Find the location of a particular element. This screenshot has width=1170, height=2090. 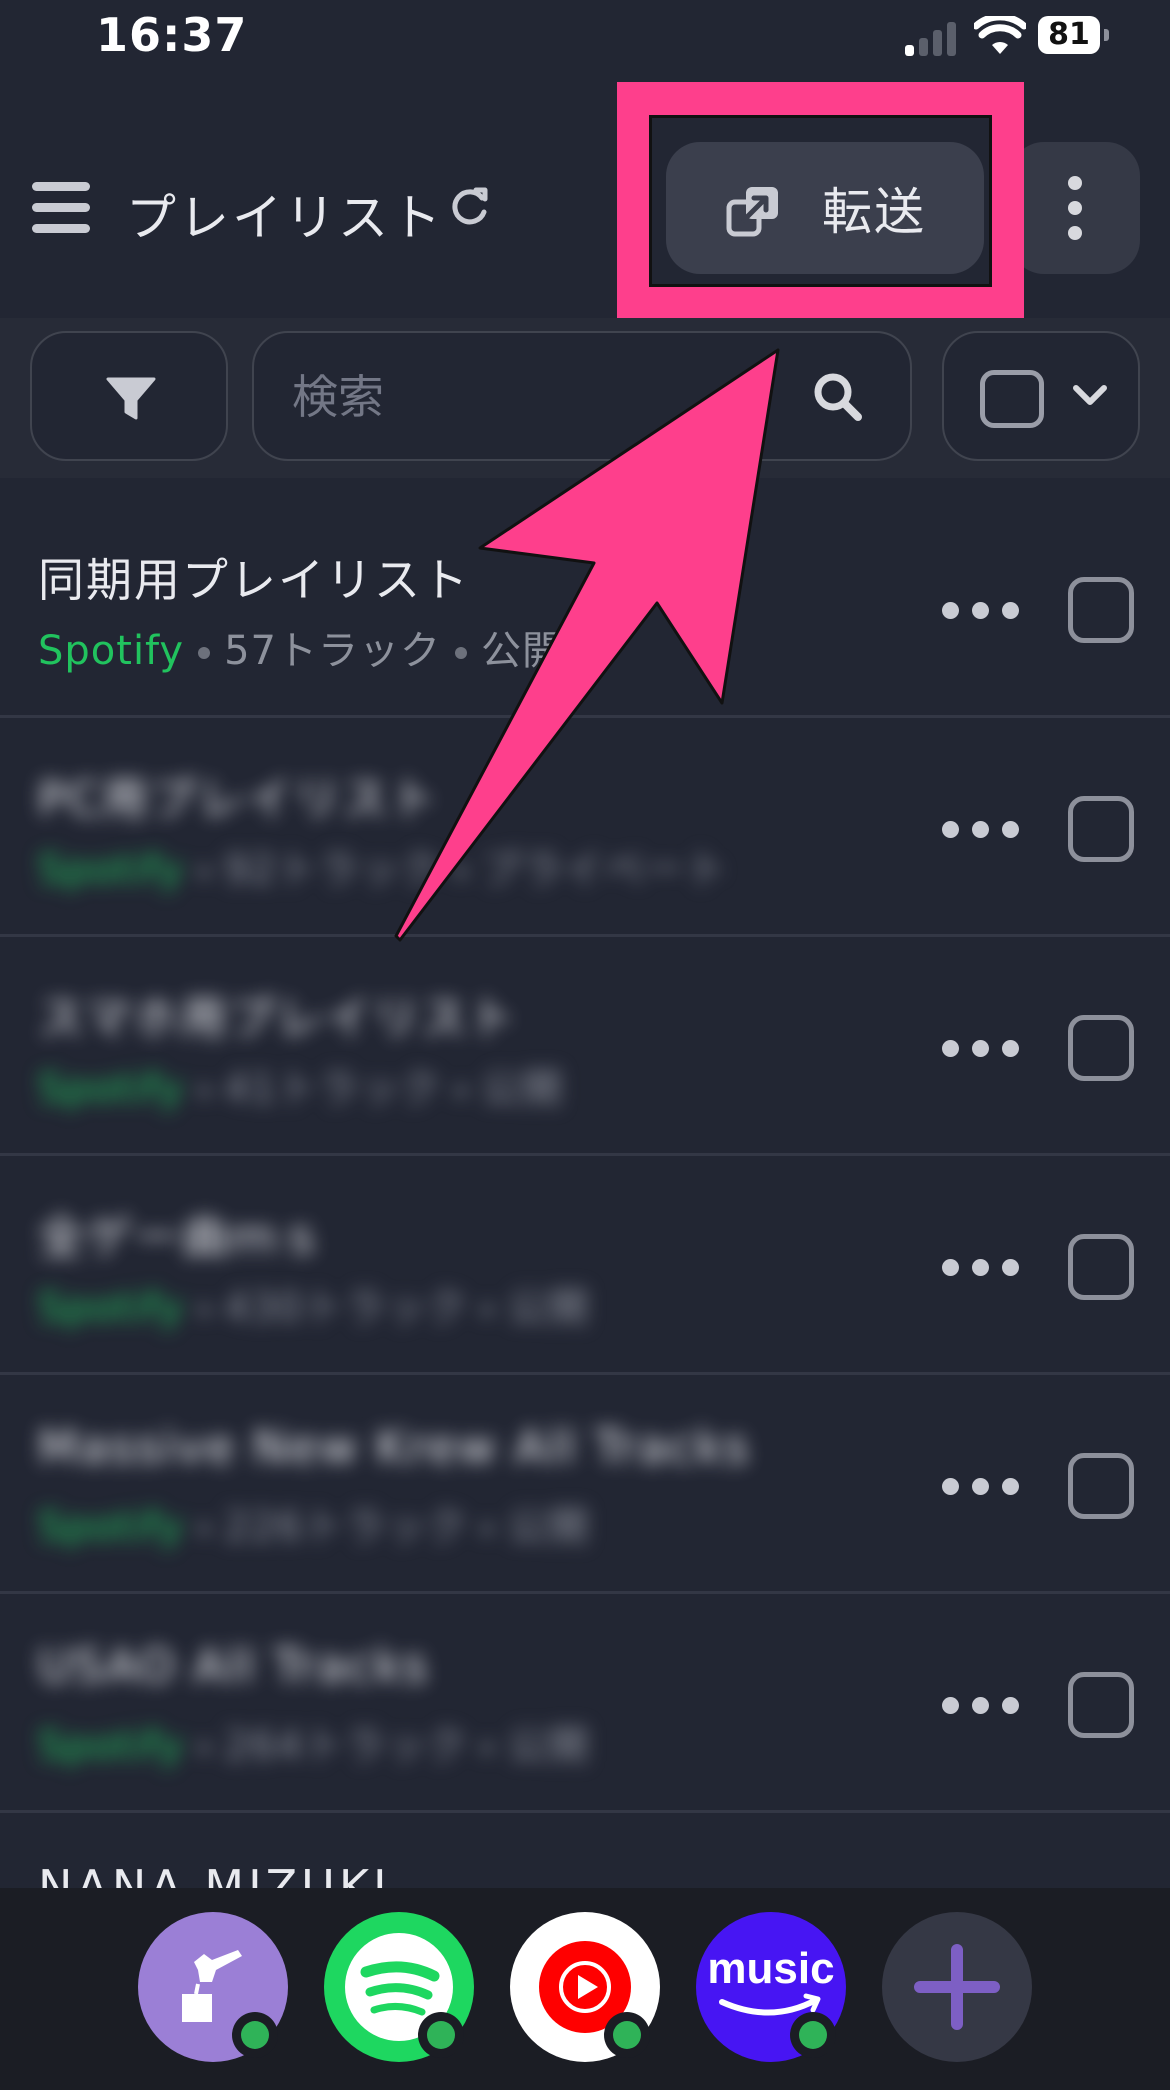

playlist-meta: Spotify 57トラック 公開 is located at coordinates (300, 647).